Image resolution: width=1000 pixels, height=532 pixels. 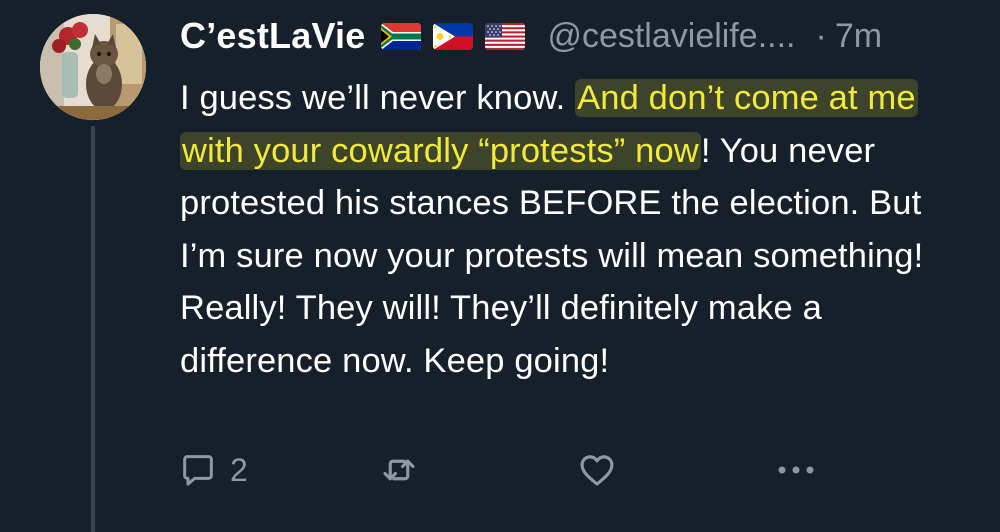 I want to click on like-button, so click(x=597, y=470).